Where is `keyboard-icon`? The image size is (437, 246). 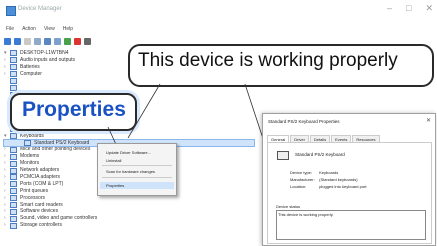
keyboard-icon is located at coordinates (283, 155).